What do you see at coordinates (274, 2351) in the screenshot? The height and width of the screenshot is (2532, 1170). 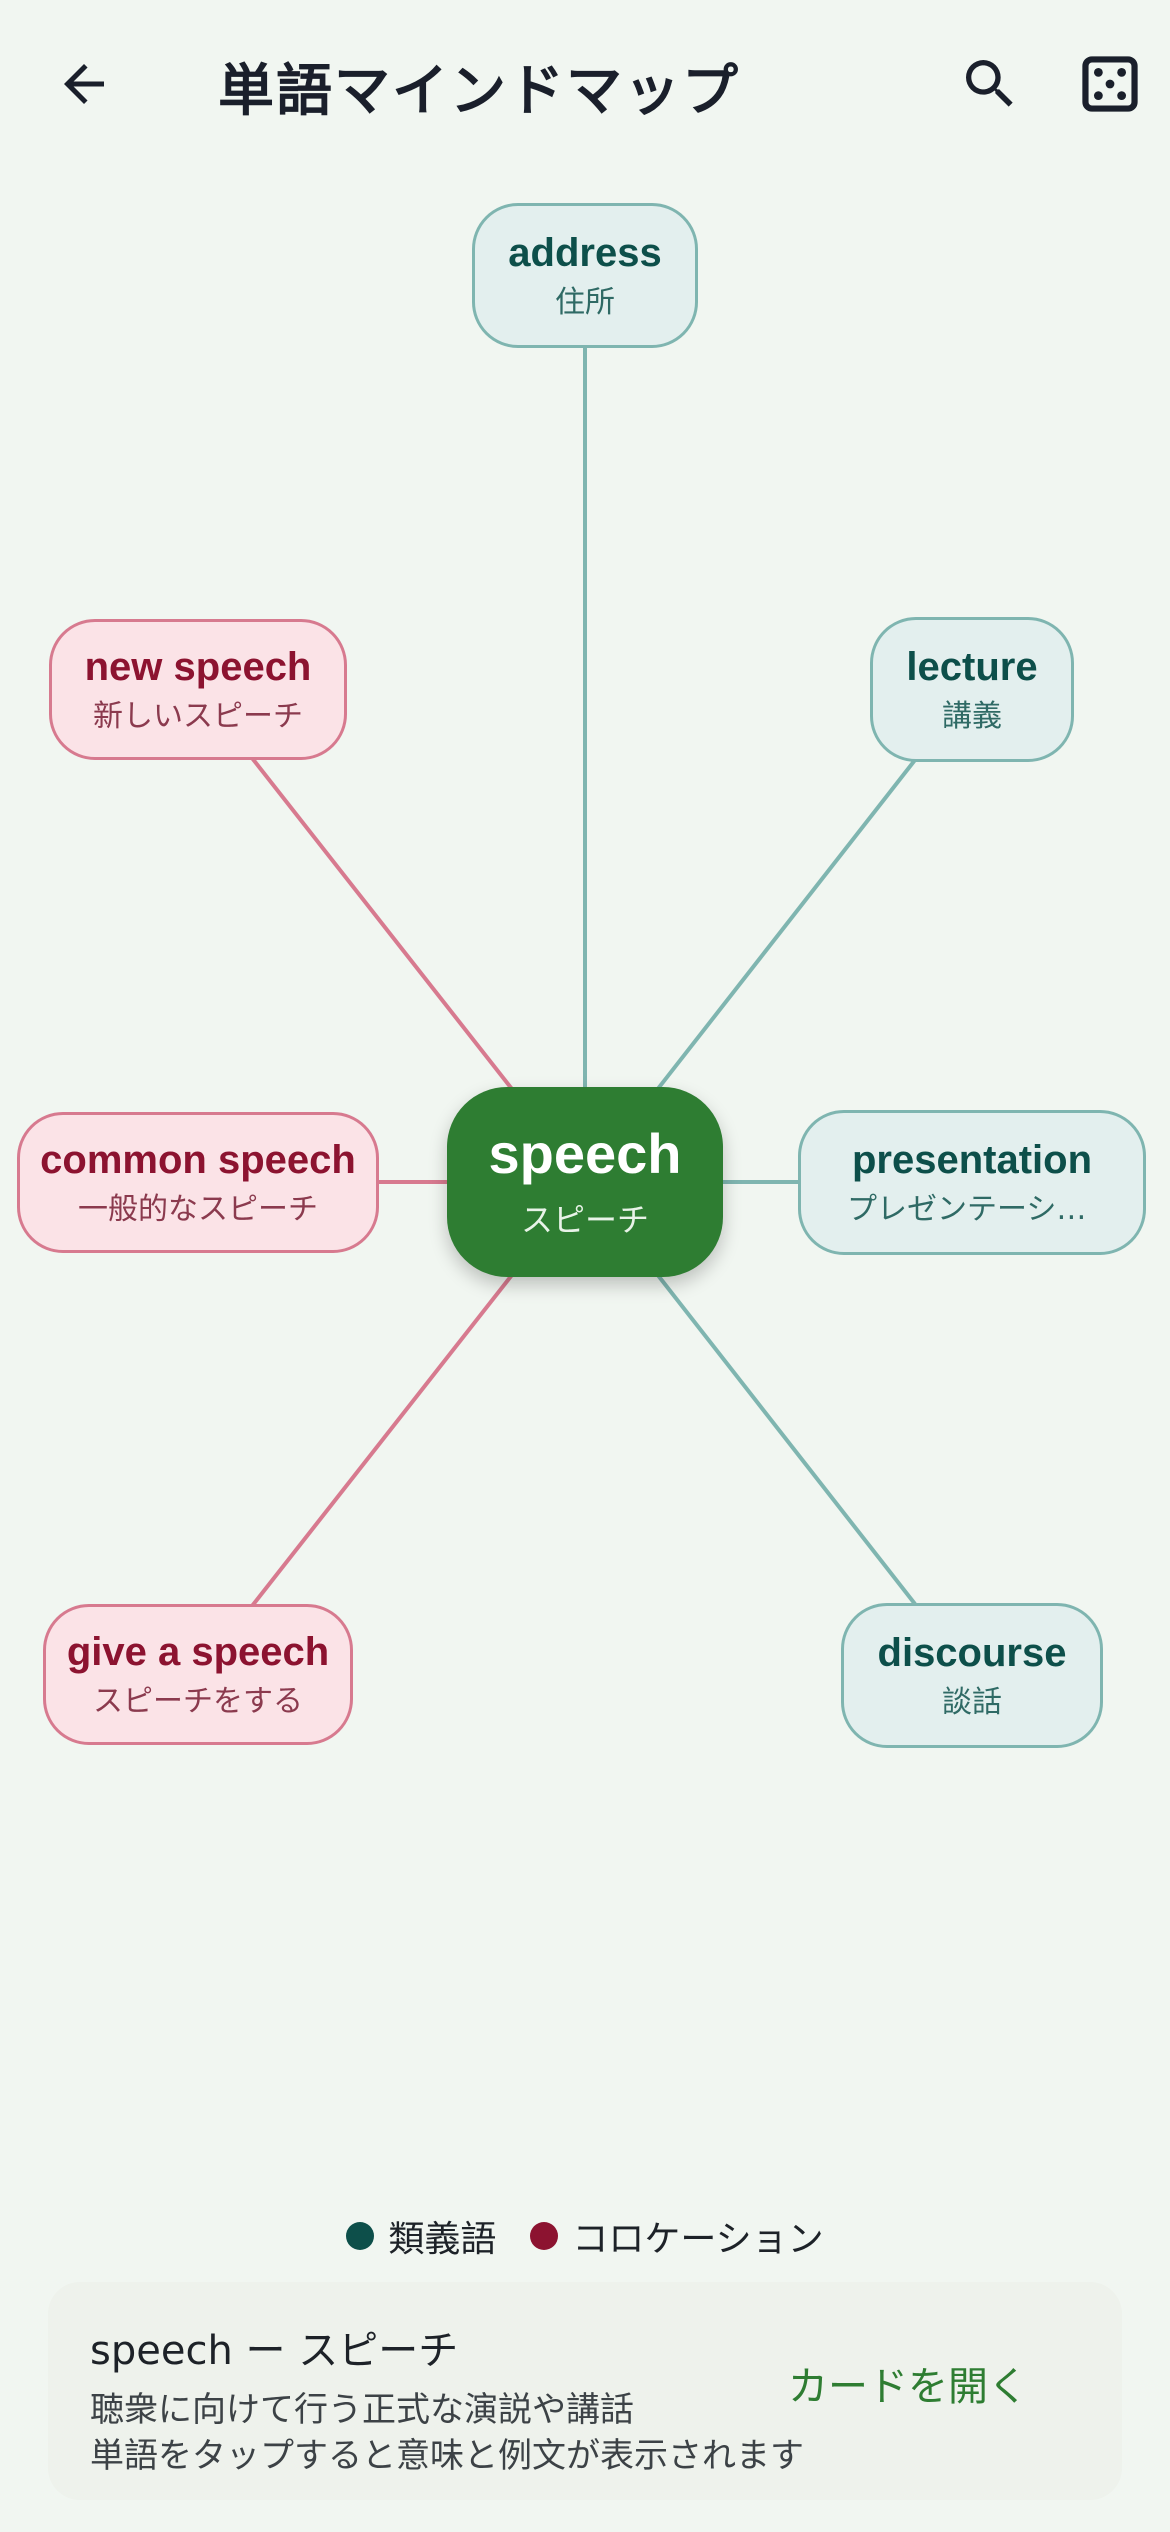 I see `info-title: speech ー スピーチ` at bounding box center [274, 2351].